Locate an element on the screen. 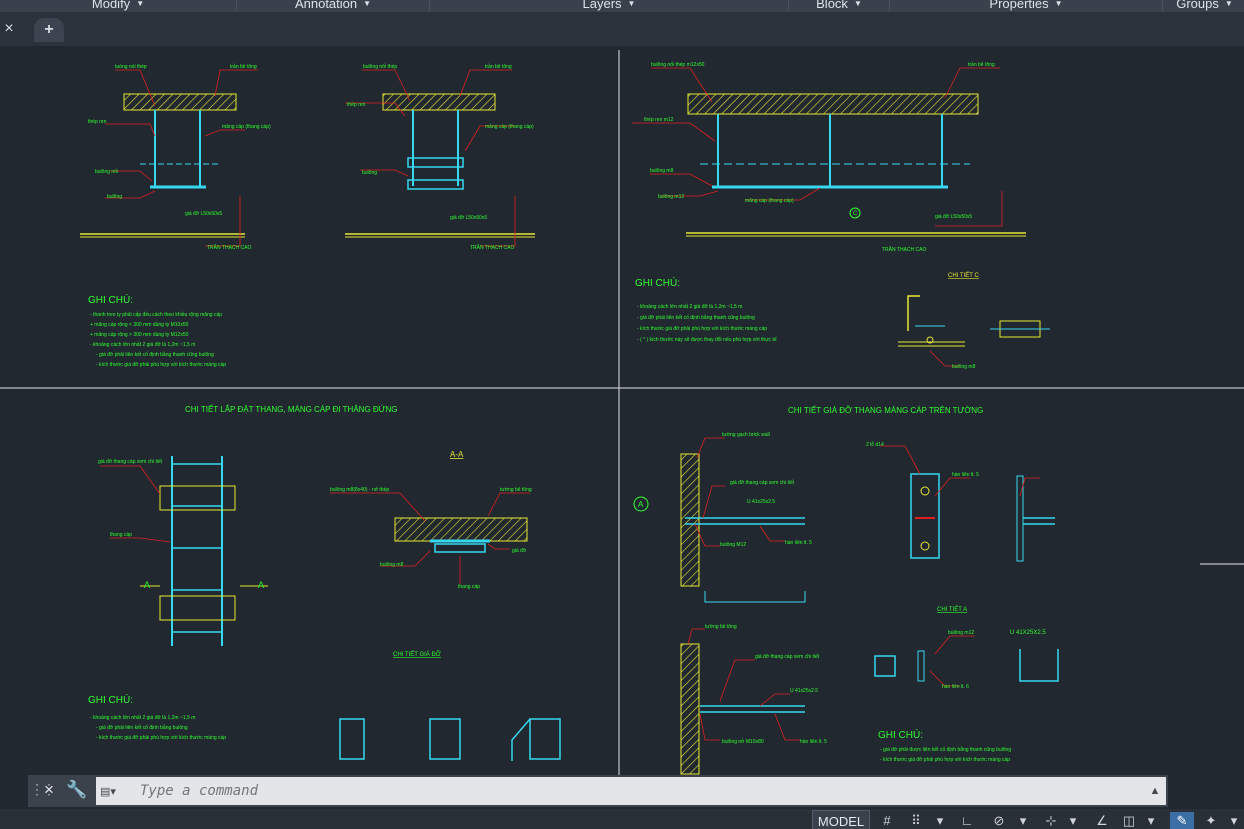  q1-label-5: bulông is located at coordinates (114, 197).